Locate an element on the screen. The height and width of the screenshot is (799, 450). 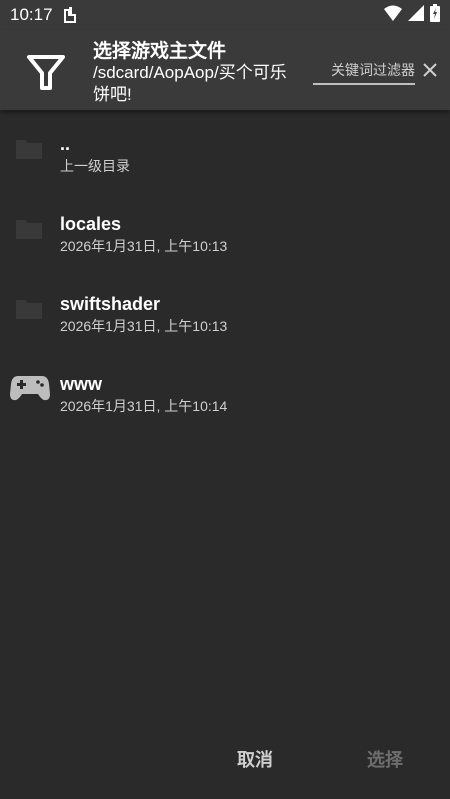
filter-icon is located at coordinates (46, 72).